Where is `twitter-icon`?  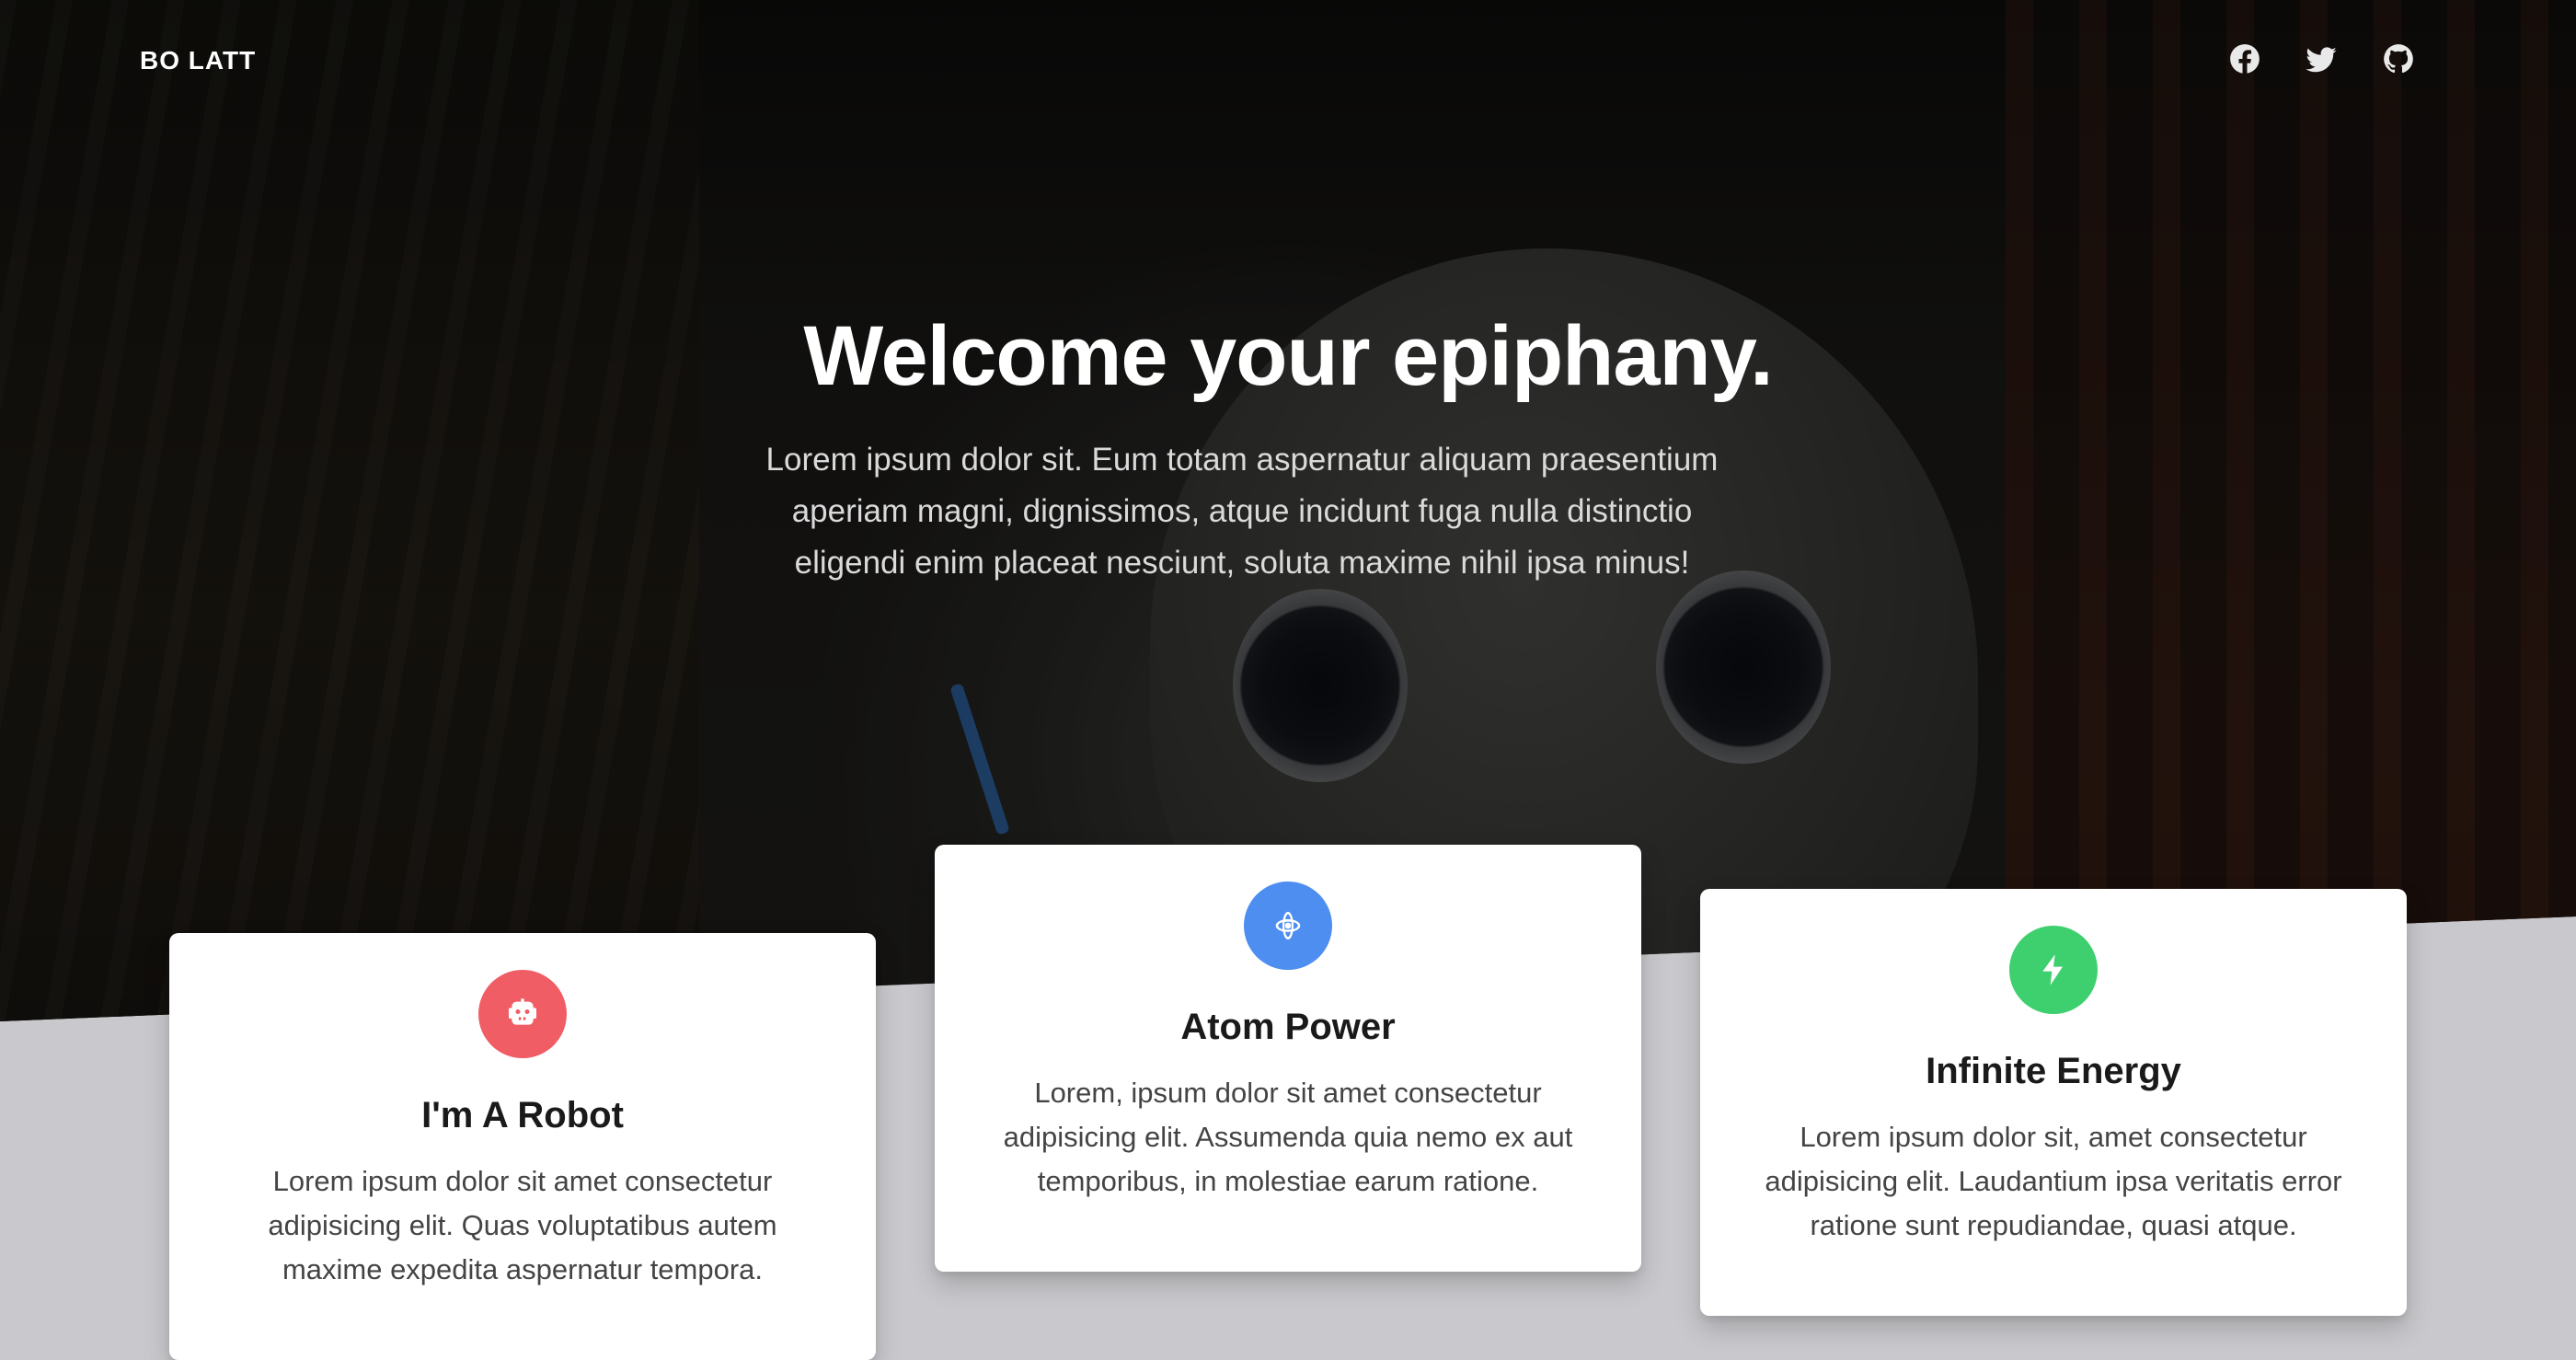 twitter-icon is located at coordinates (2321, 61).